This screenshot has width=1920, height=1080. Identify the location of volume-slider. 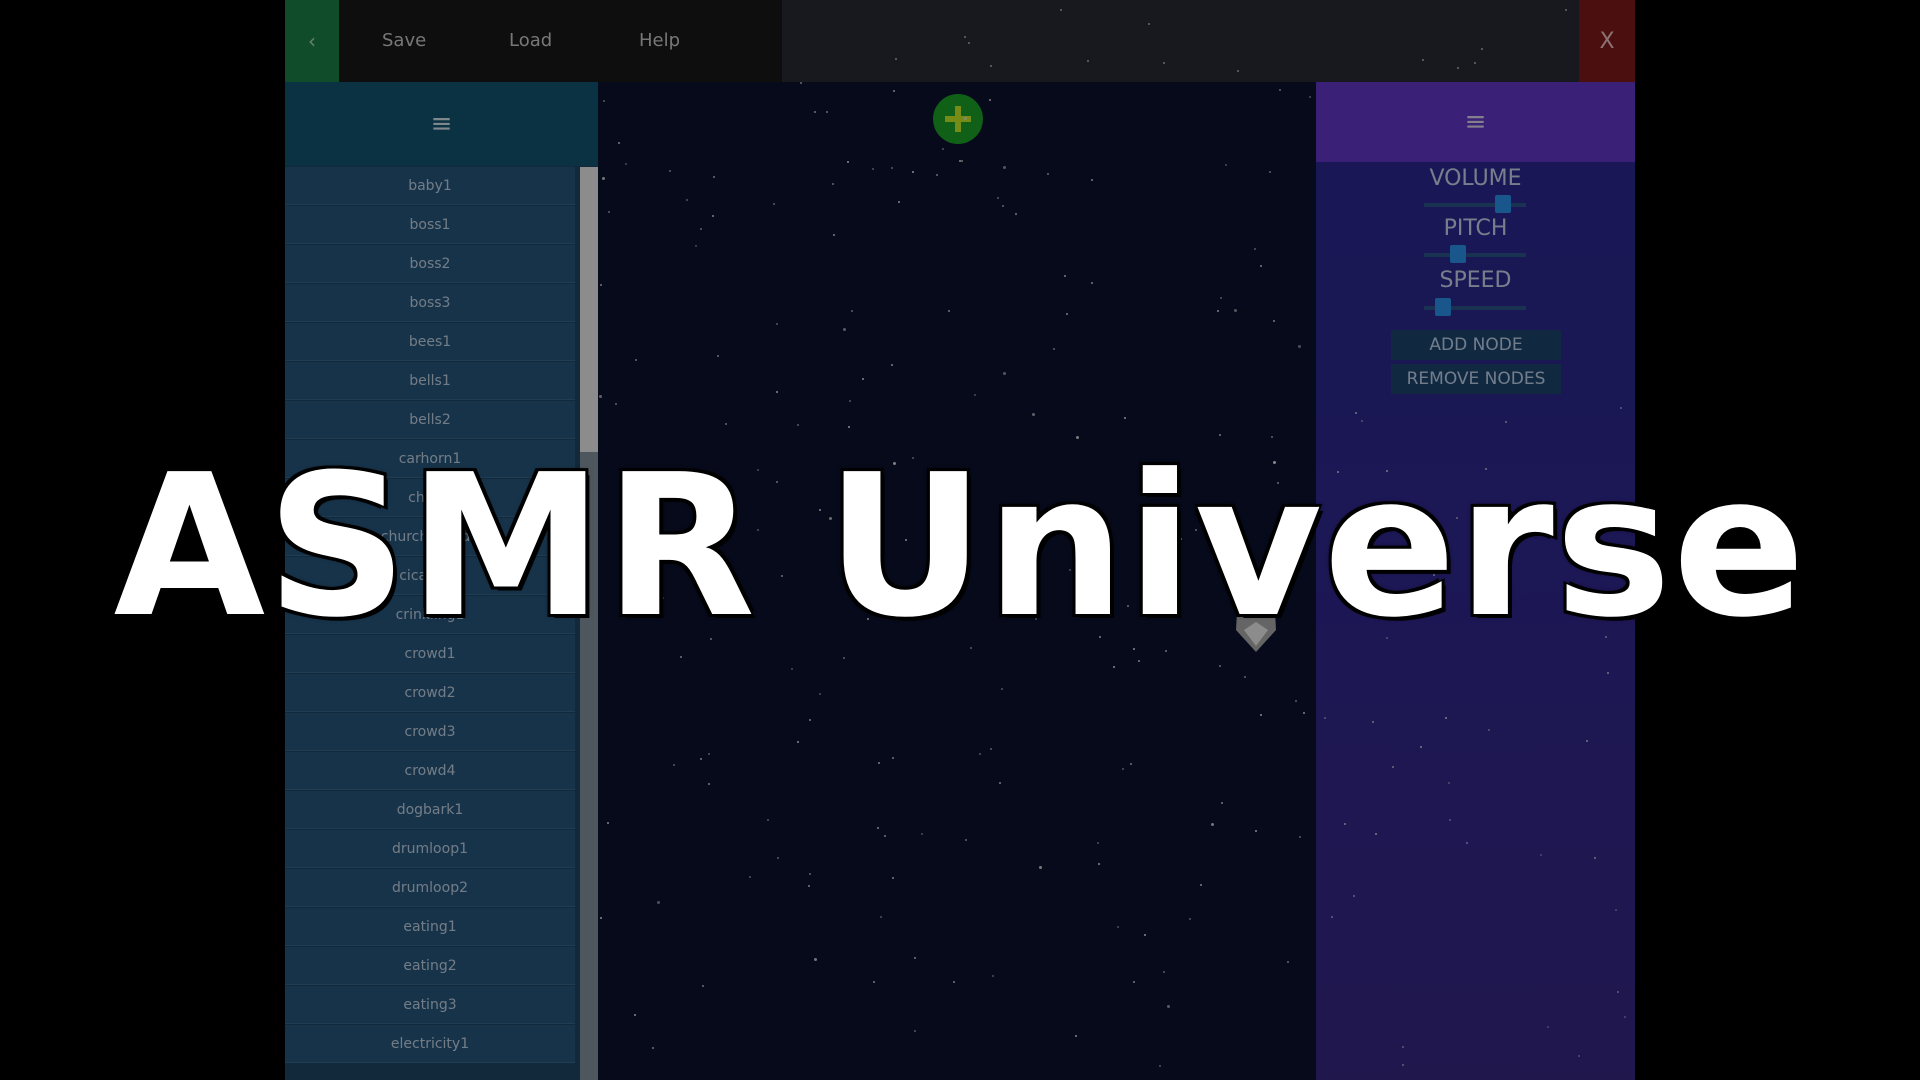
(1475, 204).